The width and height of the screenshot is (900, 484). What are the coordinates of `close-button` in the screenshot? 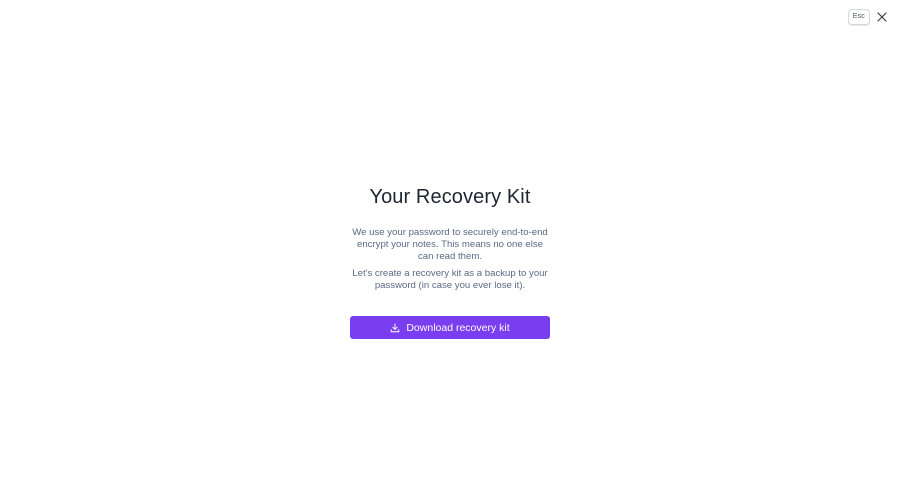 It's located at (882, 17).